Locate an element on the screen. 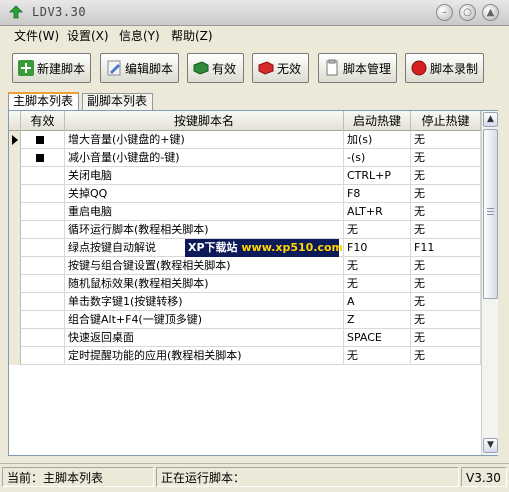 The width and height of the screenshot is (509, 492). tab-main-scripts: 主脚本列表 is located at coordinates (43, 101).